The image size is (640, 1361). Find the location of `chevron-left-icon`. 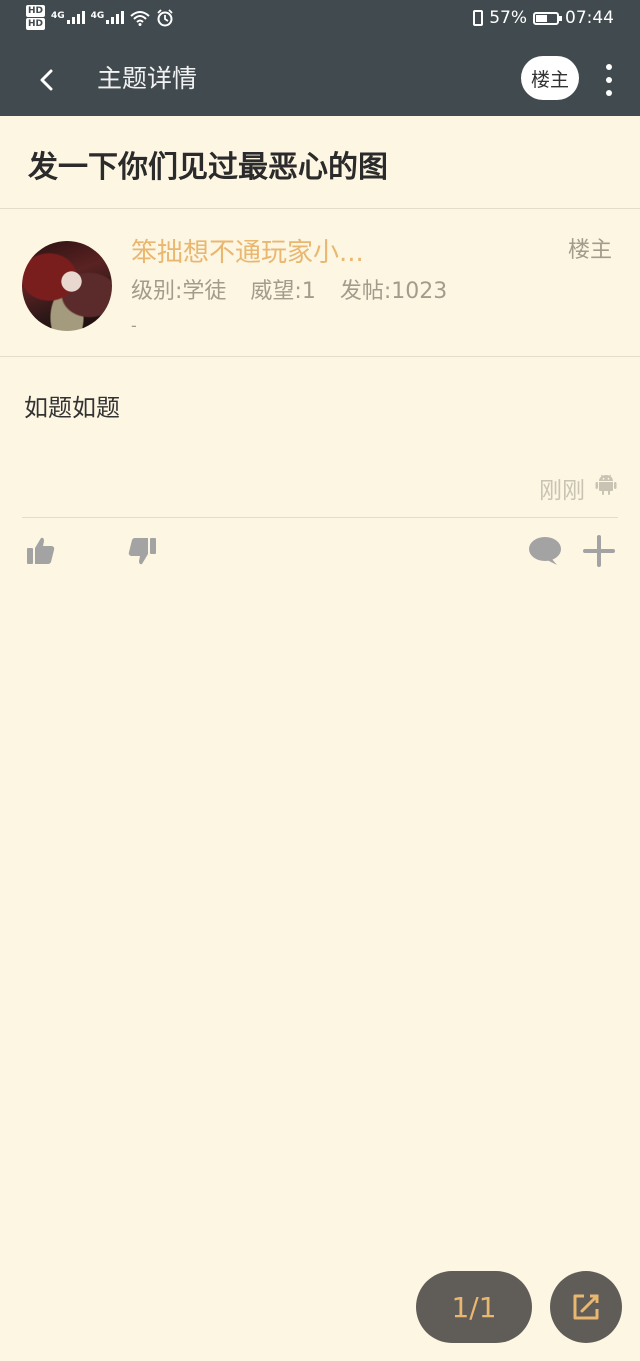

chevron-left-icon is located at coordinates (46, 80).